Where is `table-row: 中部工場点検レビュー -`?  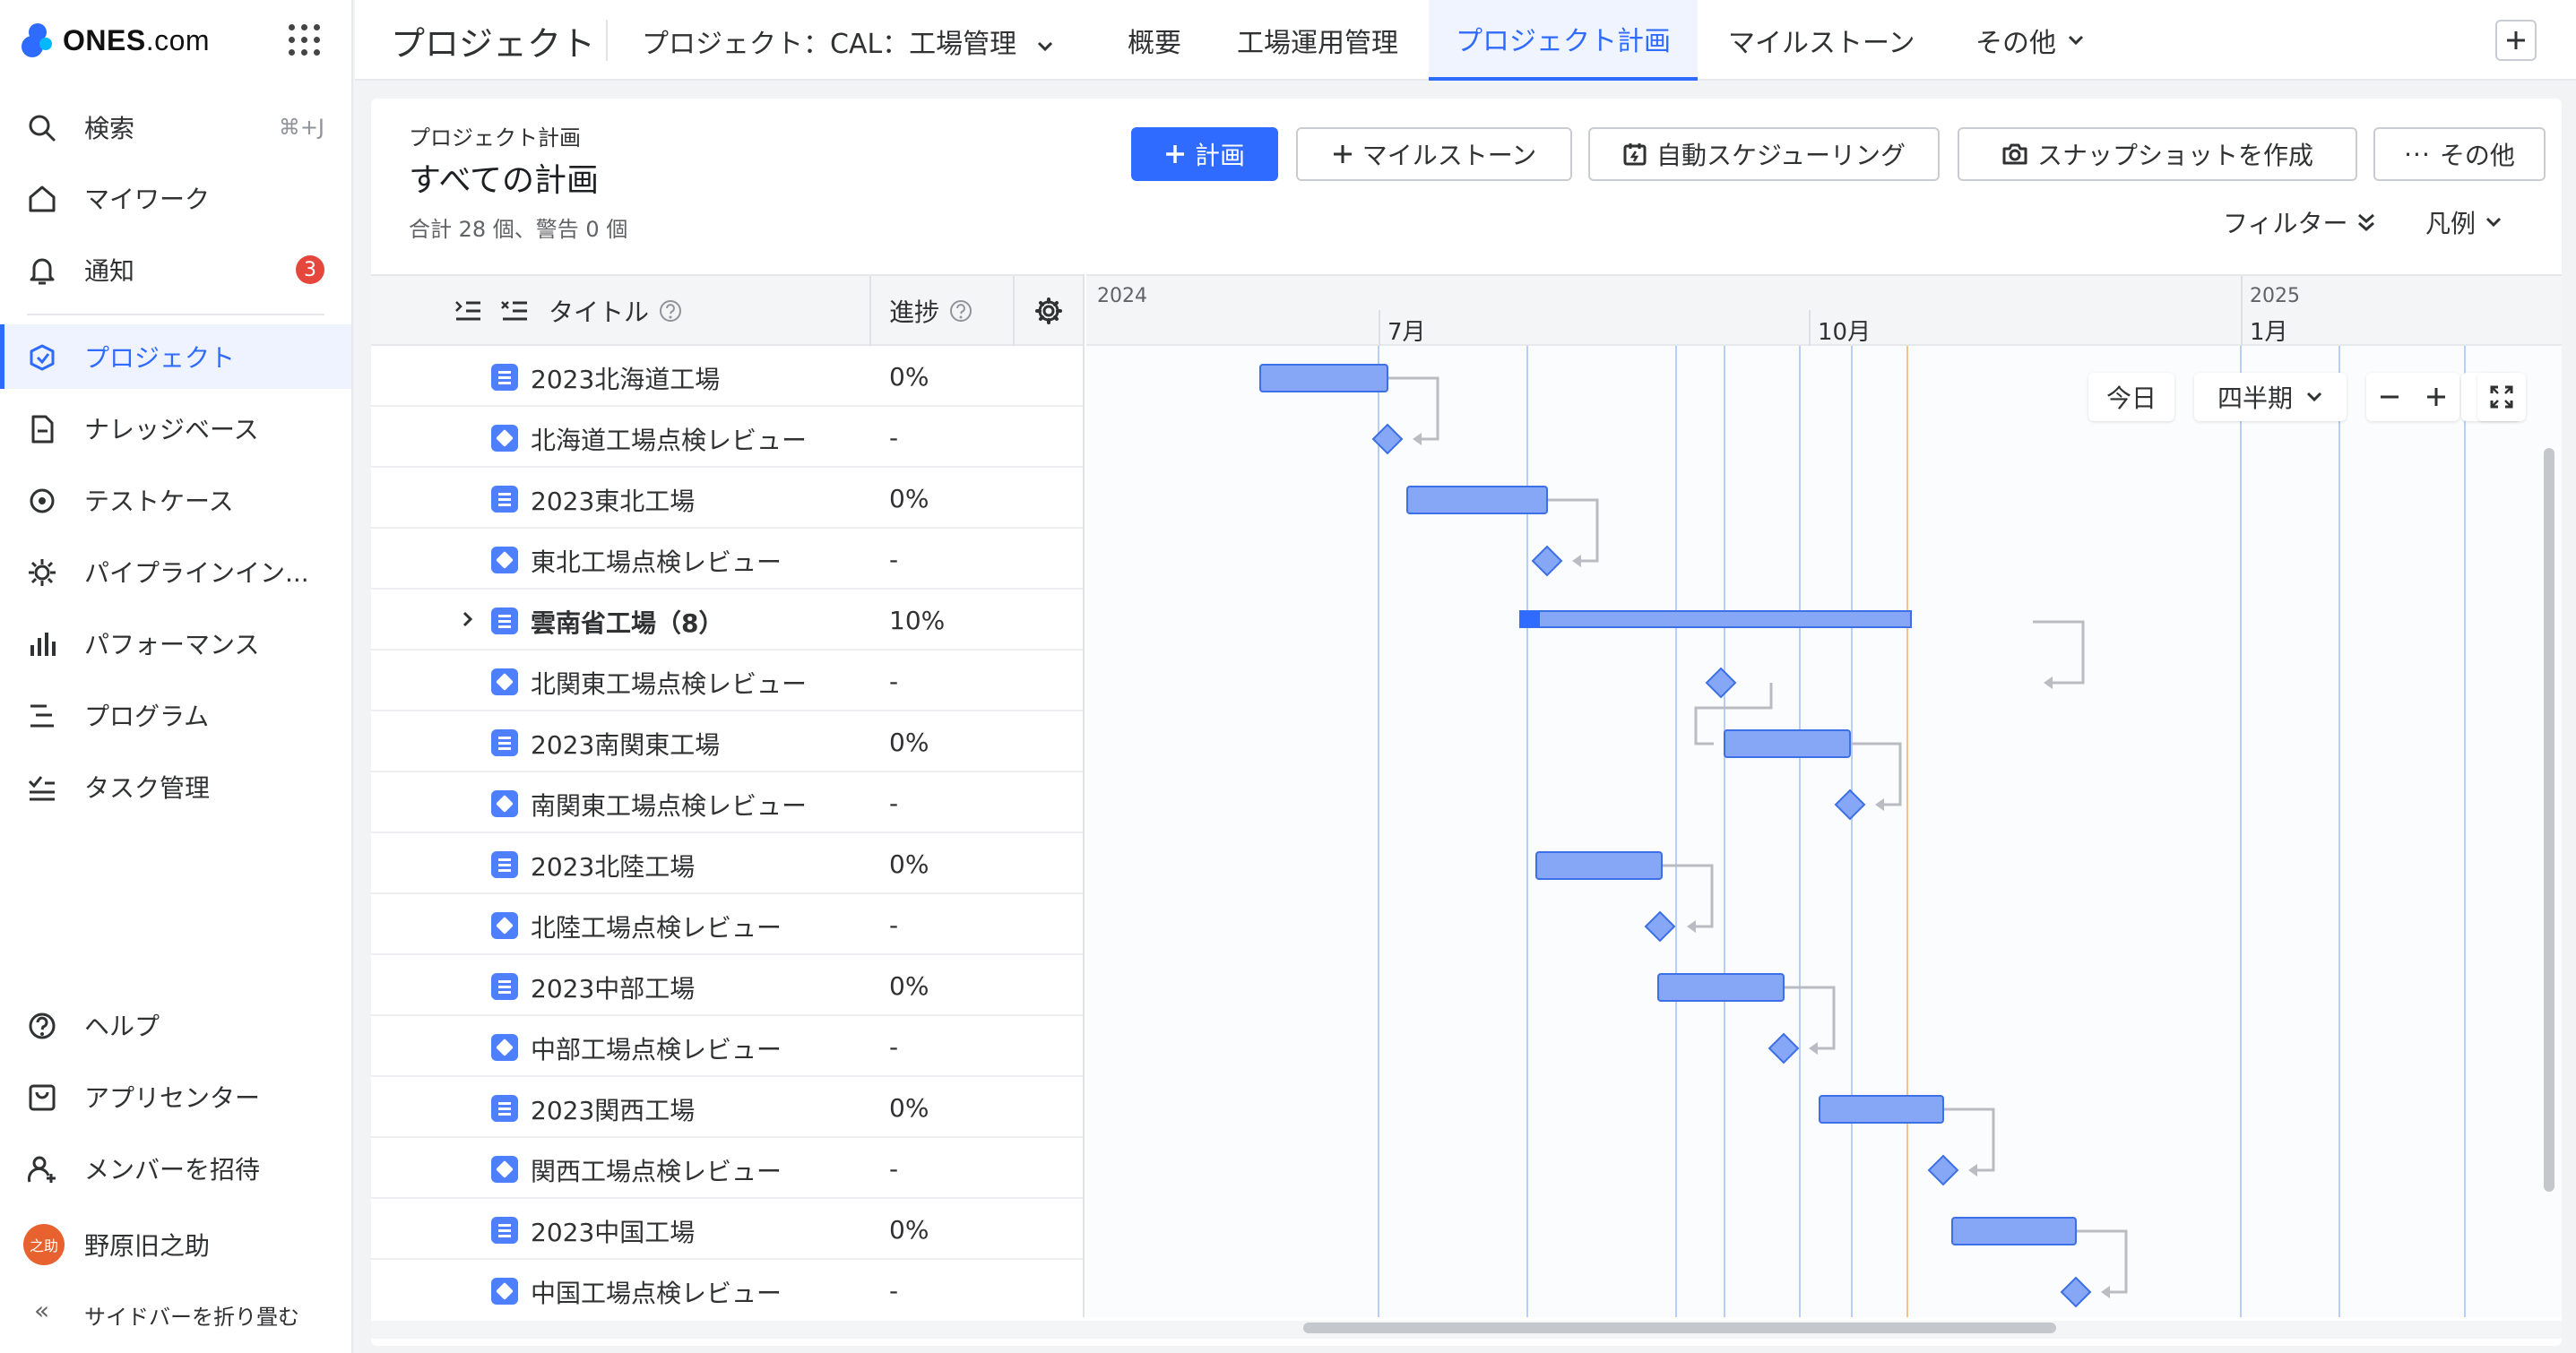
table-row: 中部工場点検レビュー - is located at coordinates (727, 1046).